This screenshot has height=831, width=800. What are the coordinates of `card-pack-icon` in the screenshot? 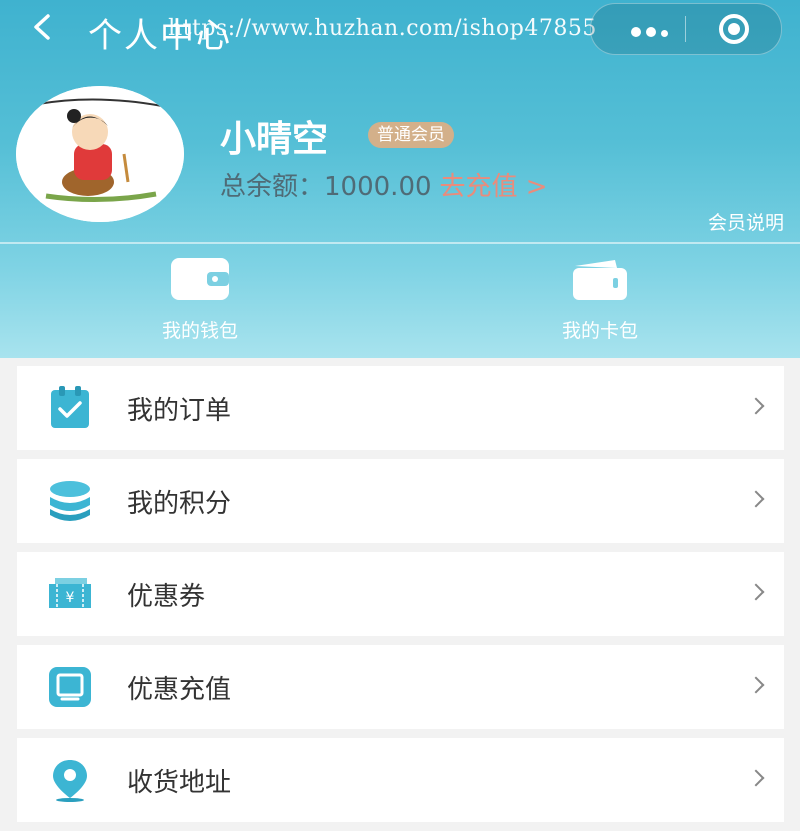 It's located at (600, 280).